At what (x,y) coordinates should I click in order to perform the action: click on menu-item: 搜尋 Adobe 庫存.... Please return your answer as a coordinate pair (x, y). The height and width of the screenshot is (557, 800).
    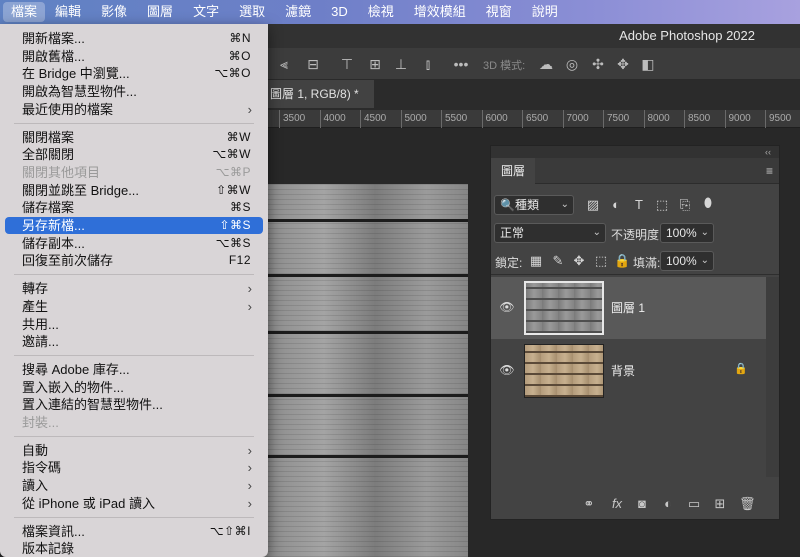
    Looking at the image, I should click on (134, 369).